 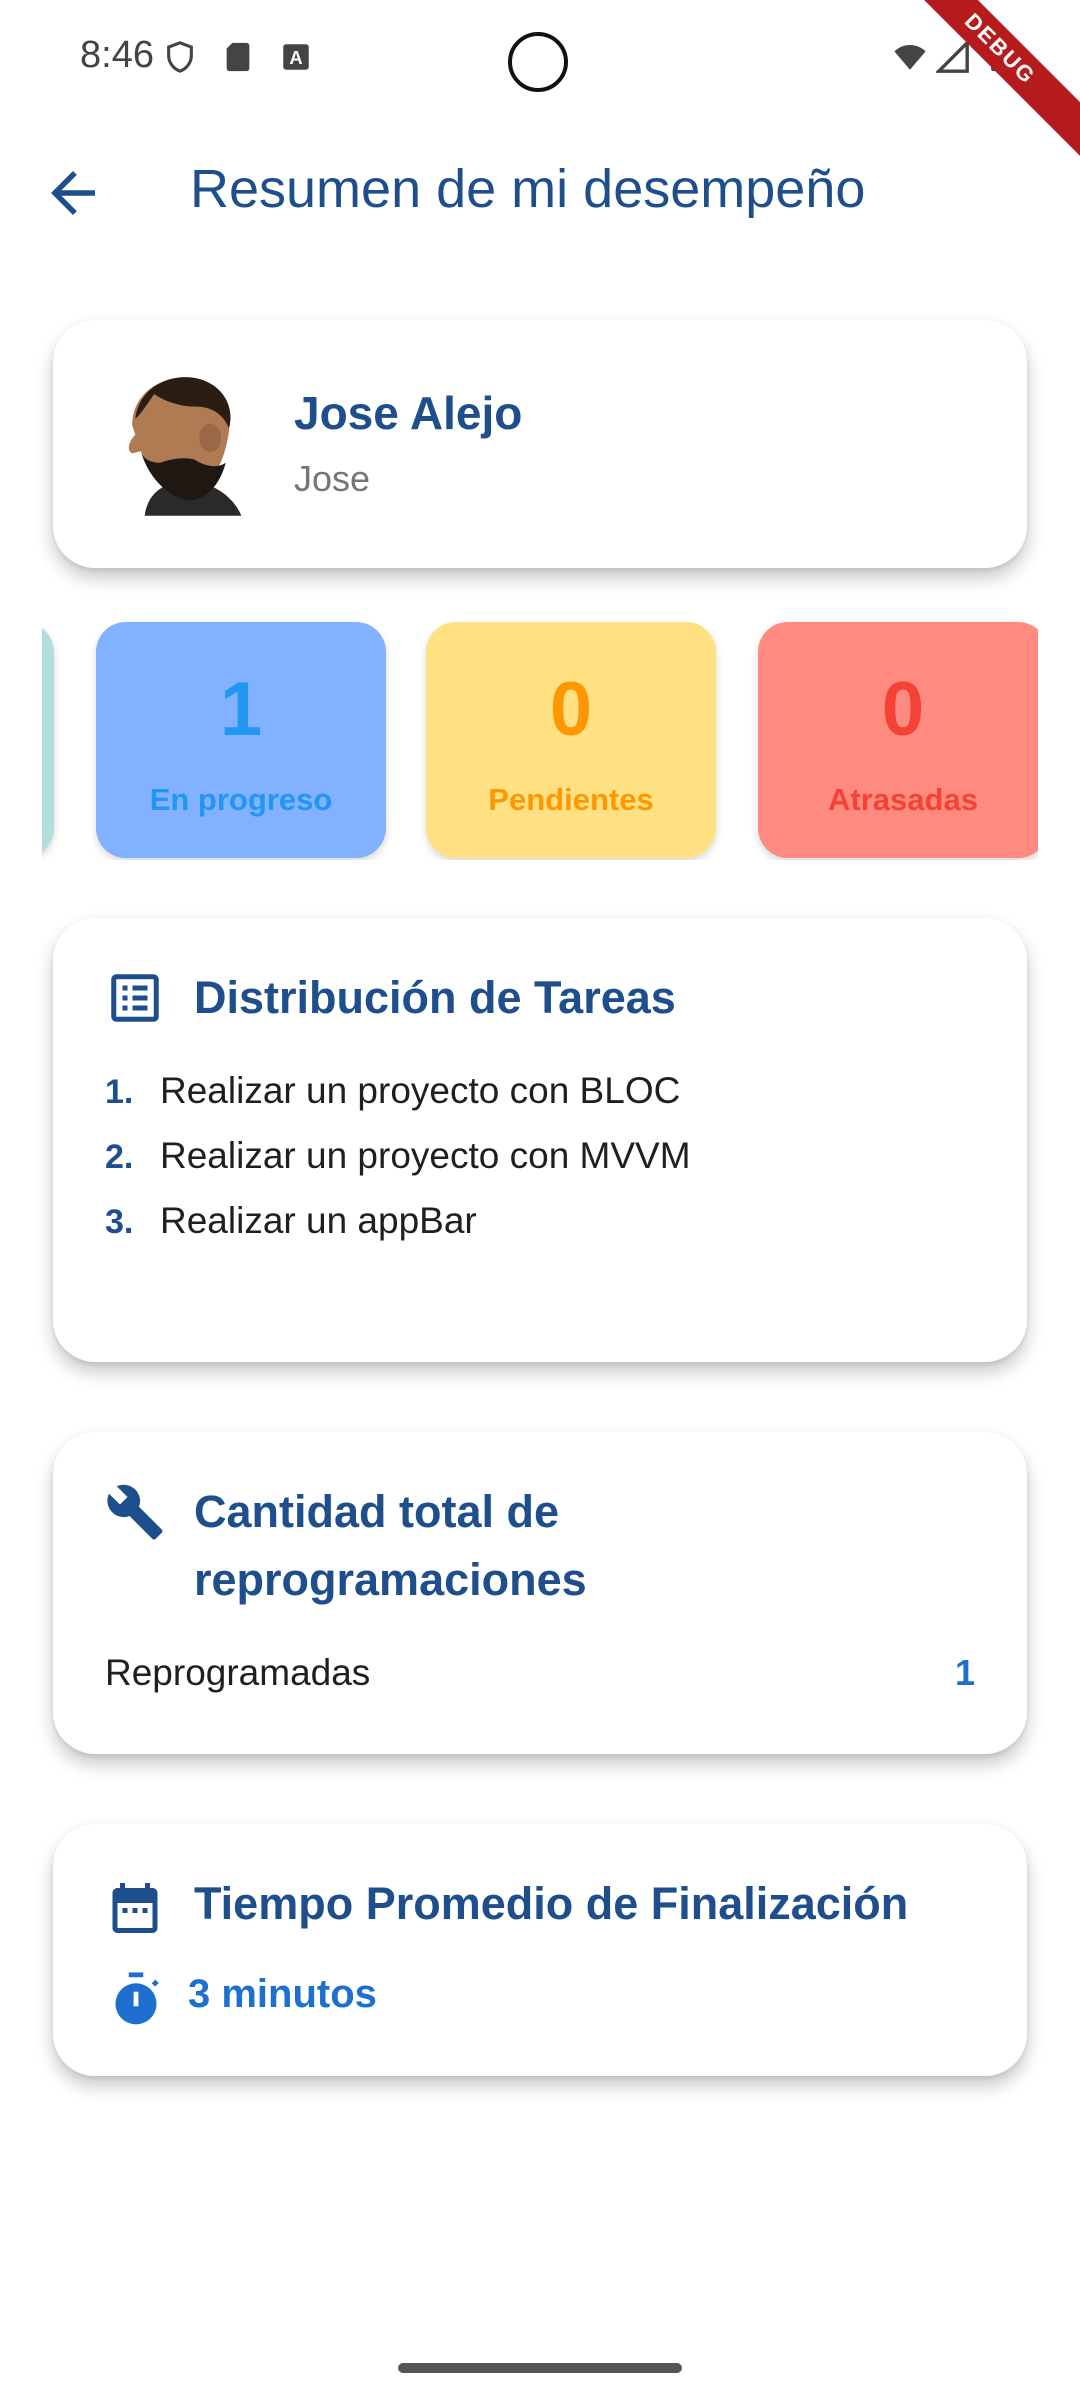 I want to click on status-bar: 8:46 A DEBUG, so click(x=540, y=84).